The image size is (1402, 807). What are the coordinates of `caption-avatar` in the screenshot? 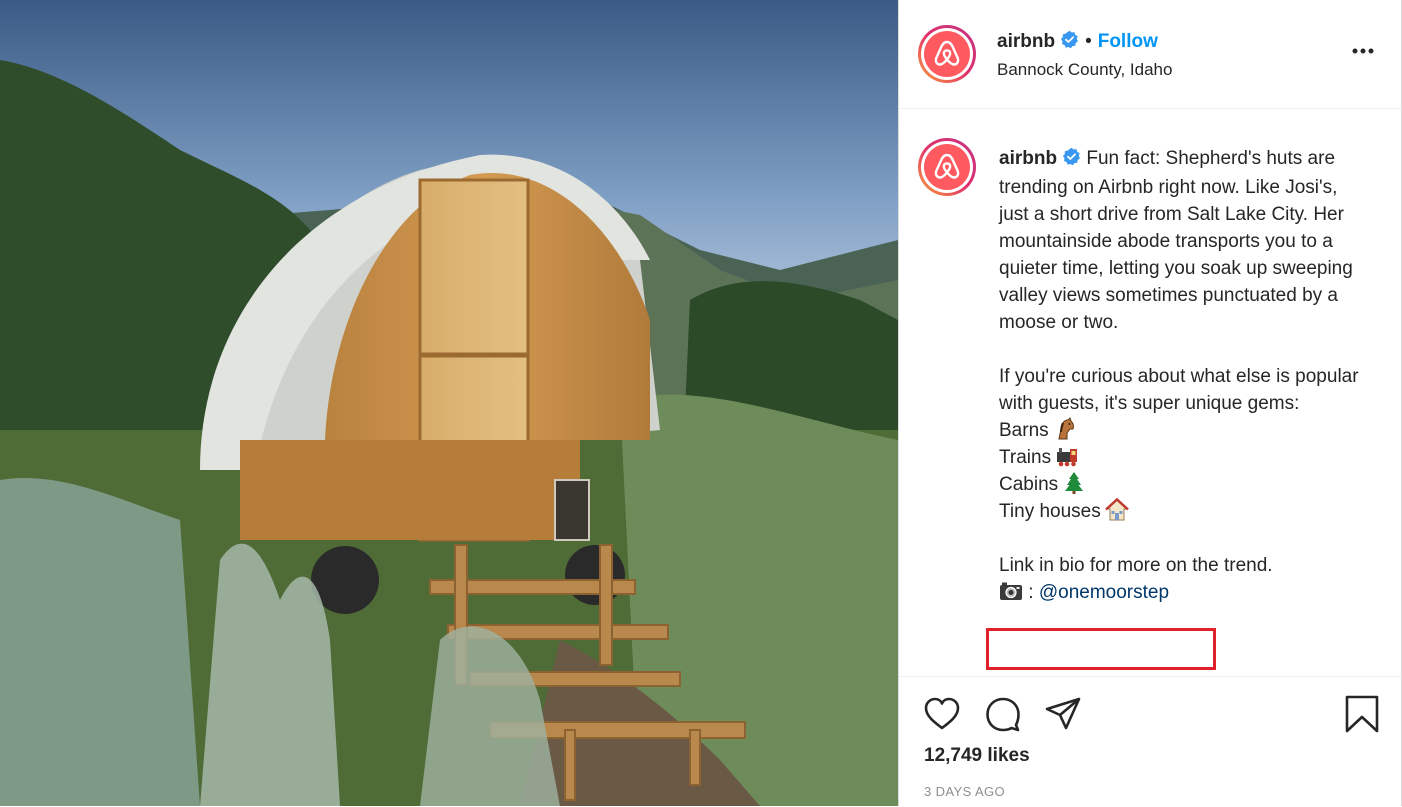 It's located at (947, 167).